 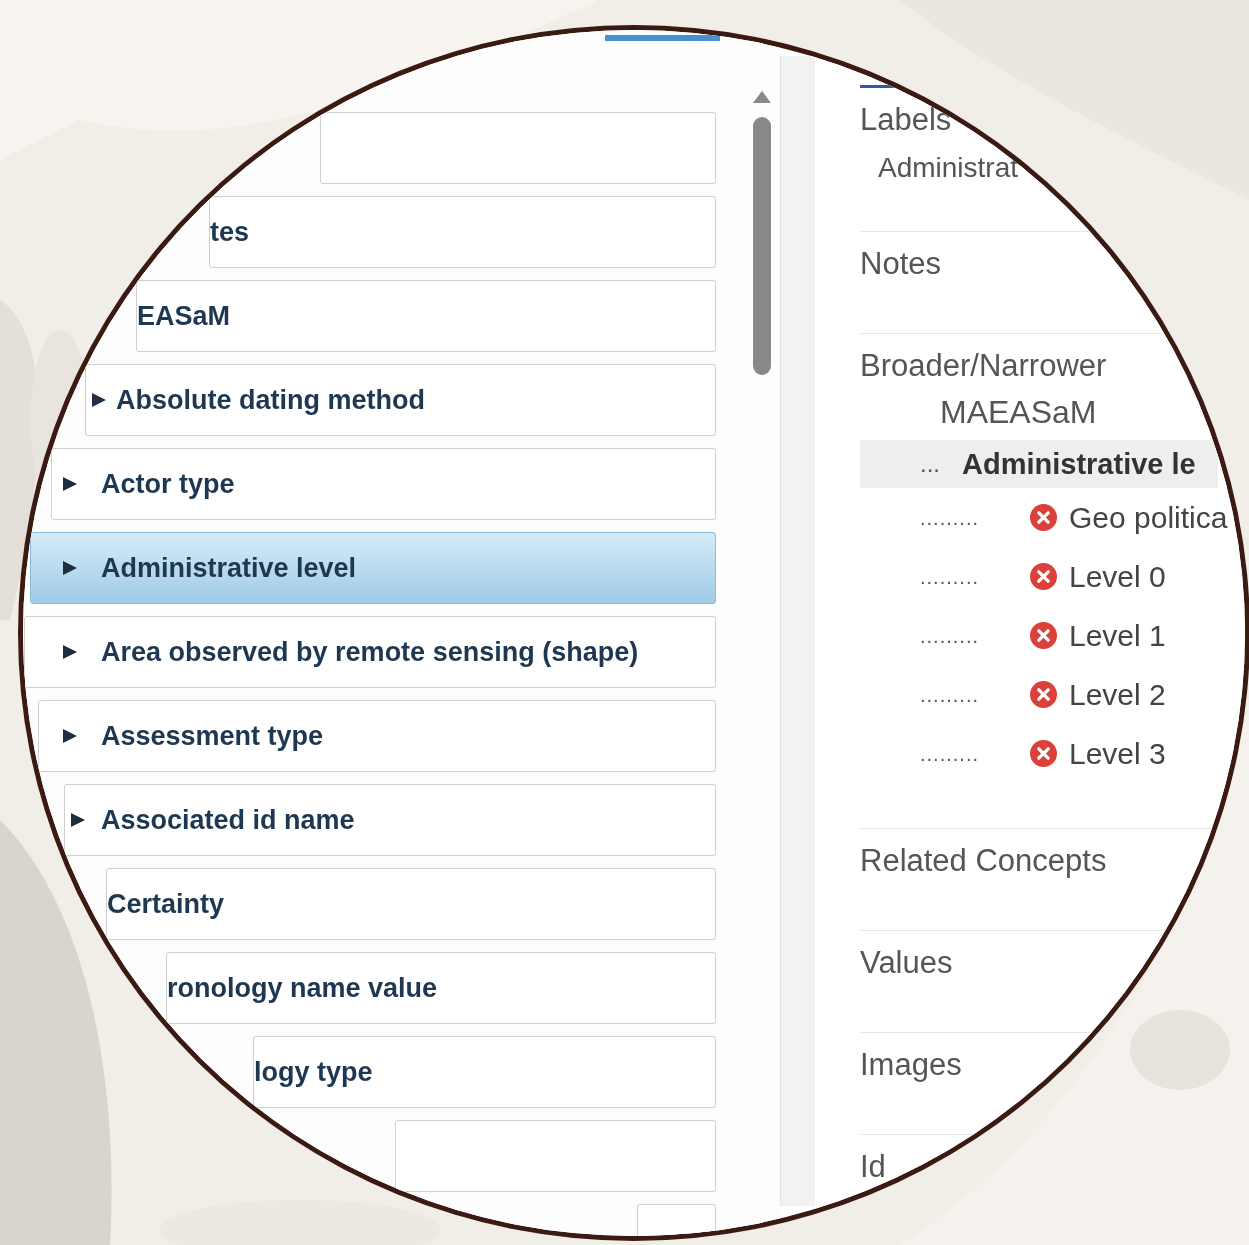 What do you see at coordinates (411, 904) in the screenshot?
I see `list-row: Certainty` at bounding box center [411, 904].